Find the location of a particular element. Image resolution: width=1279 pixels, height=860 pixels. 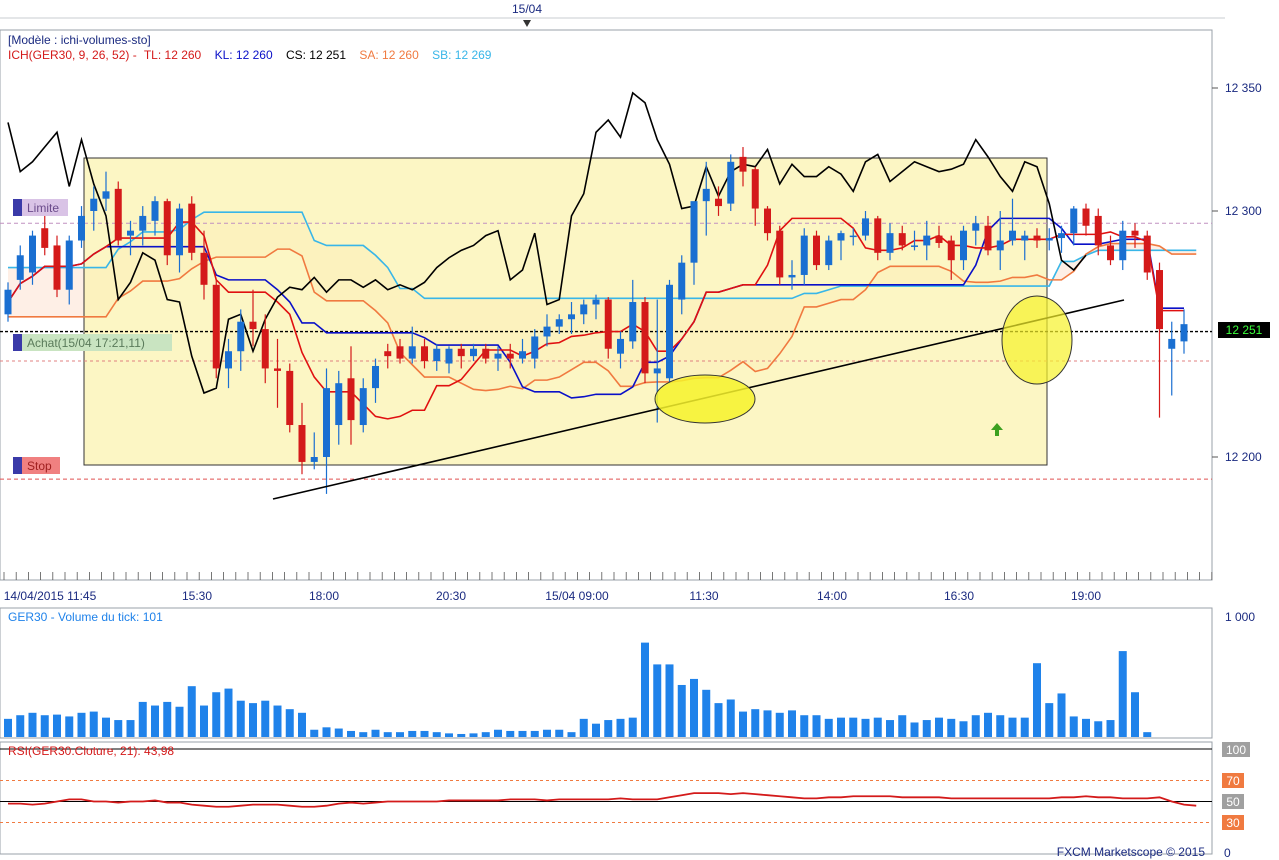

stop-label: Stop is located at coordinates (39, 466).